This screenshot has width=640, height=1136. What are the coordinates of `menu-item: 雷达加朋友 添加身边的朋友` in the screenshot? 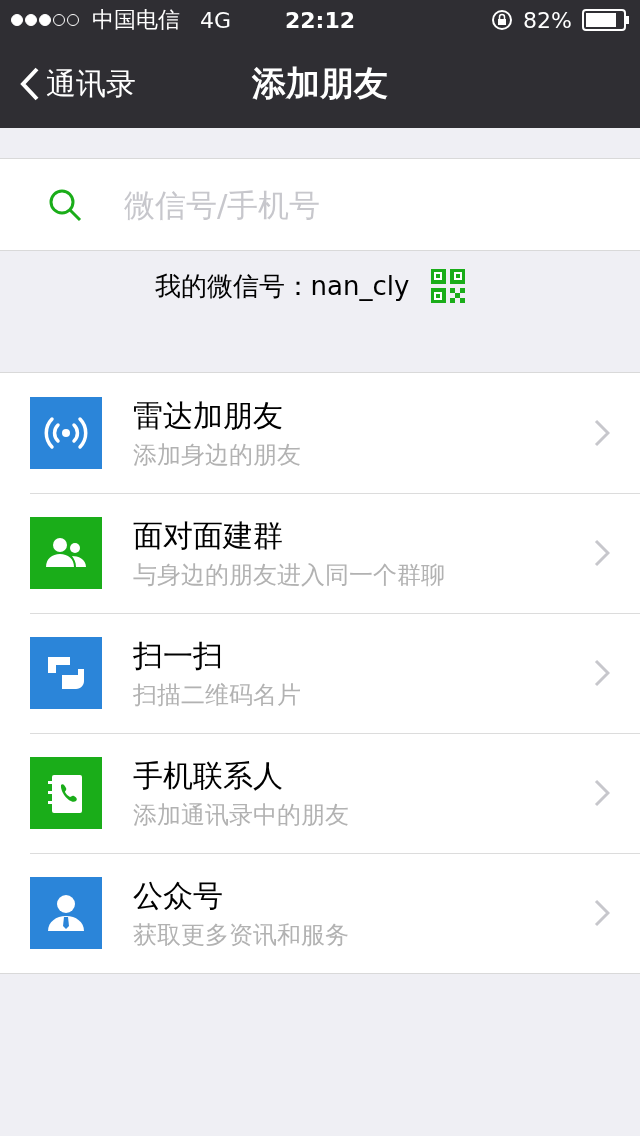 It's located at (320, 433).